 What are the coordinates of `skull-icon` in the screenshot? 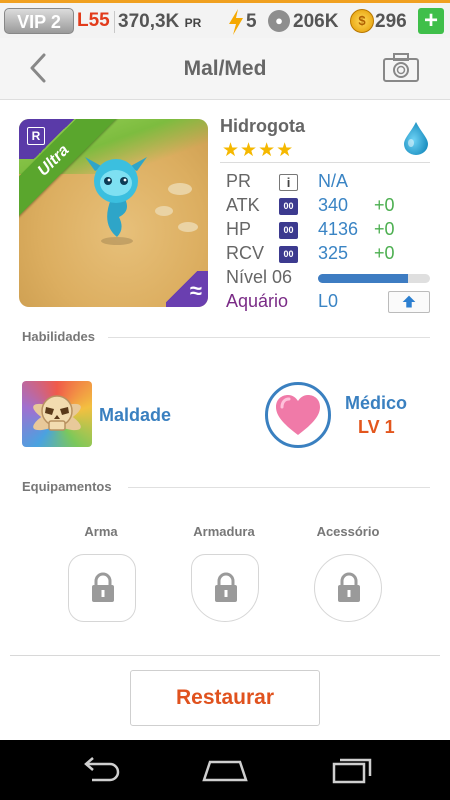 It's located at (57, 413).